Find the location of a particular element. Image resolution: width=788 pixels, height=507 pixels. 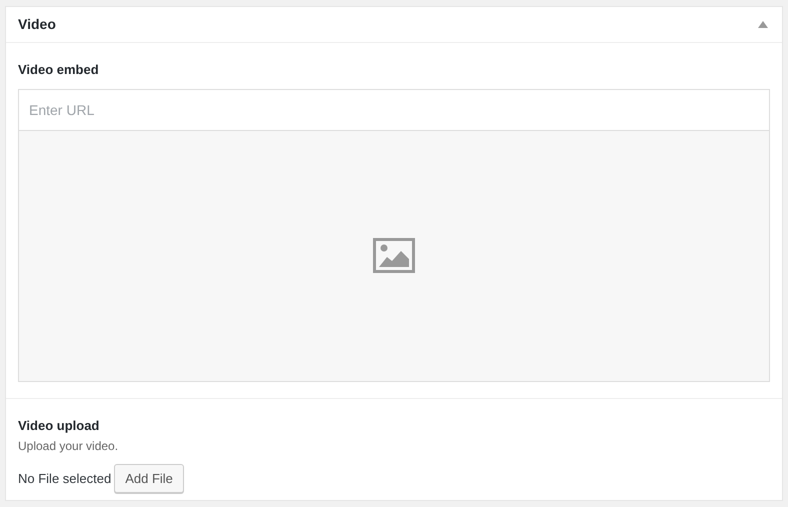

file-status: No File selected is located at coordinates (65, 479).